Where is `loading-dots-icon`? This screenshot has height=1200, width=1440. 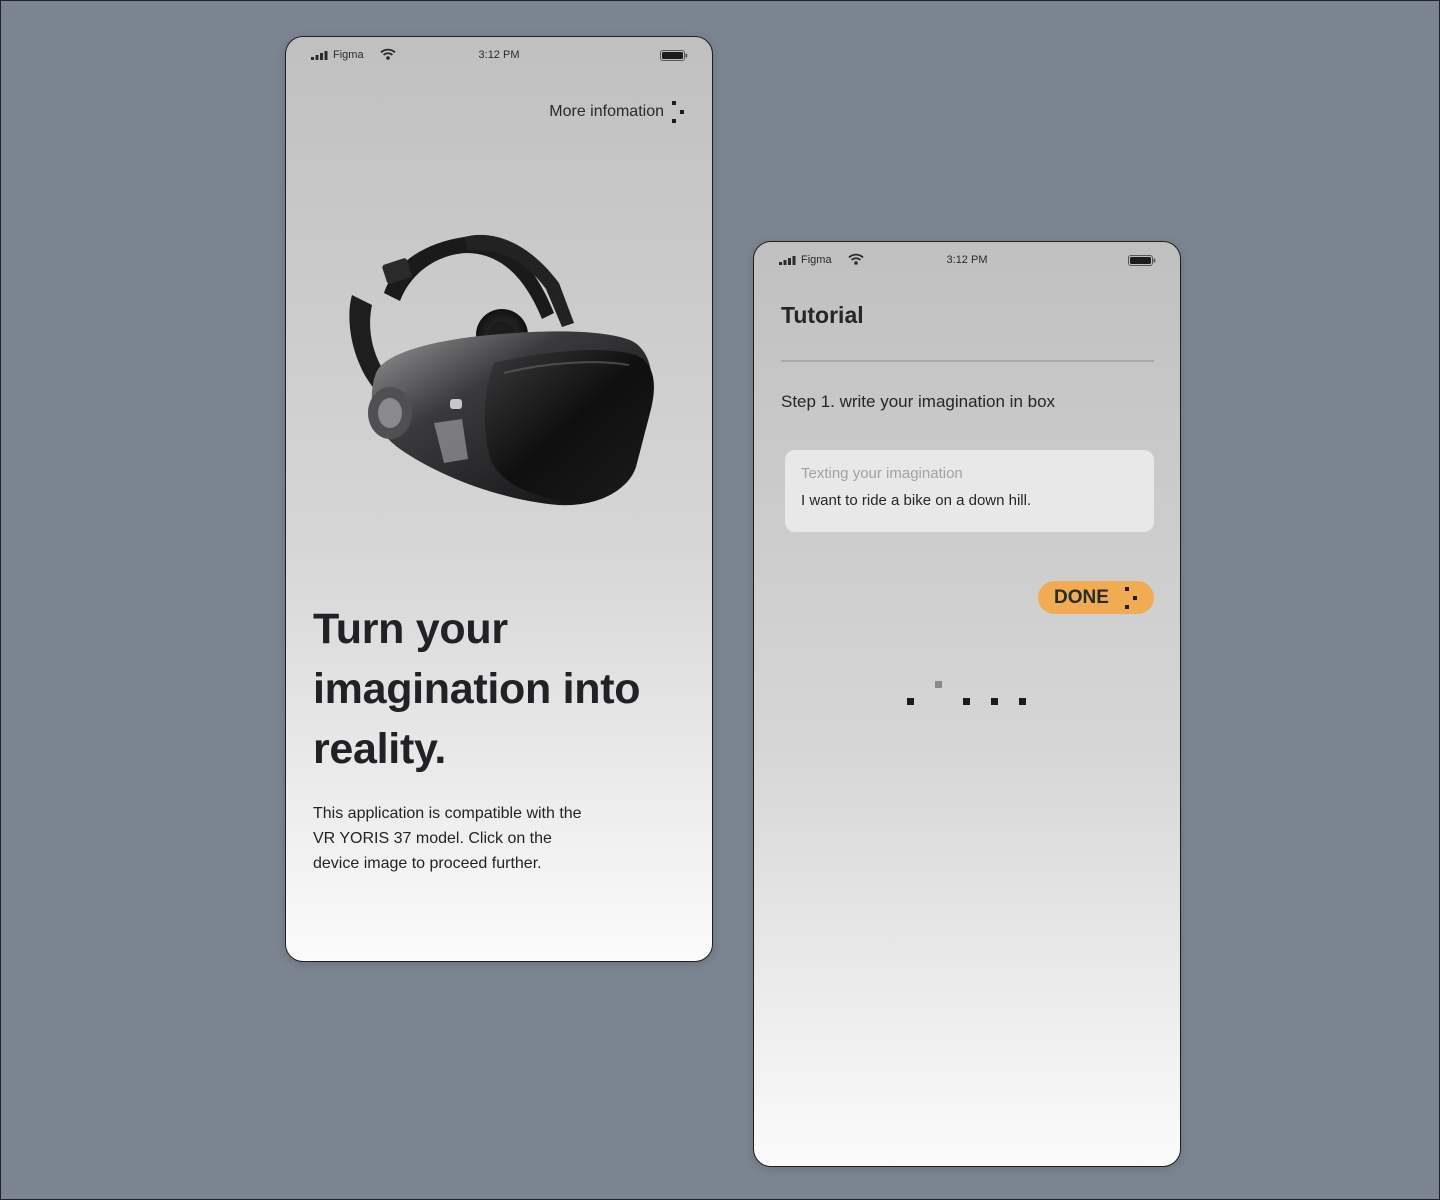 loading-dots-icon is located at coordinates (966, 693).